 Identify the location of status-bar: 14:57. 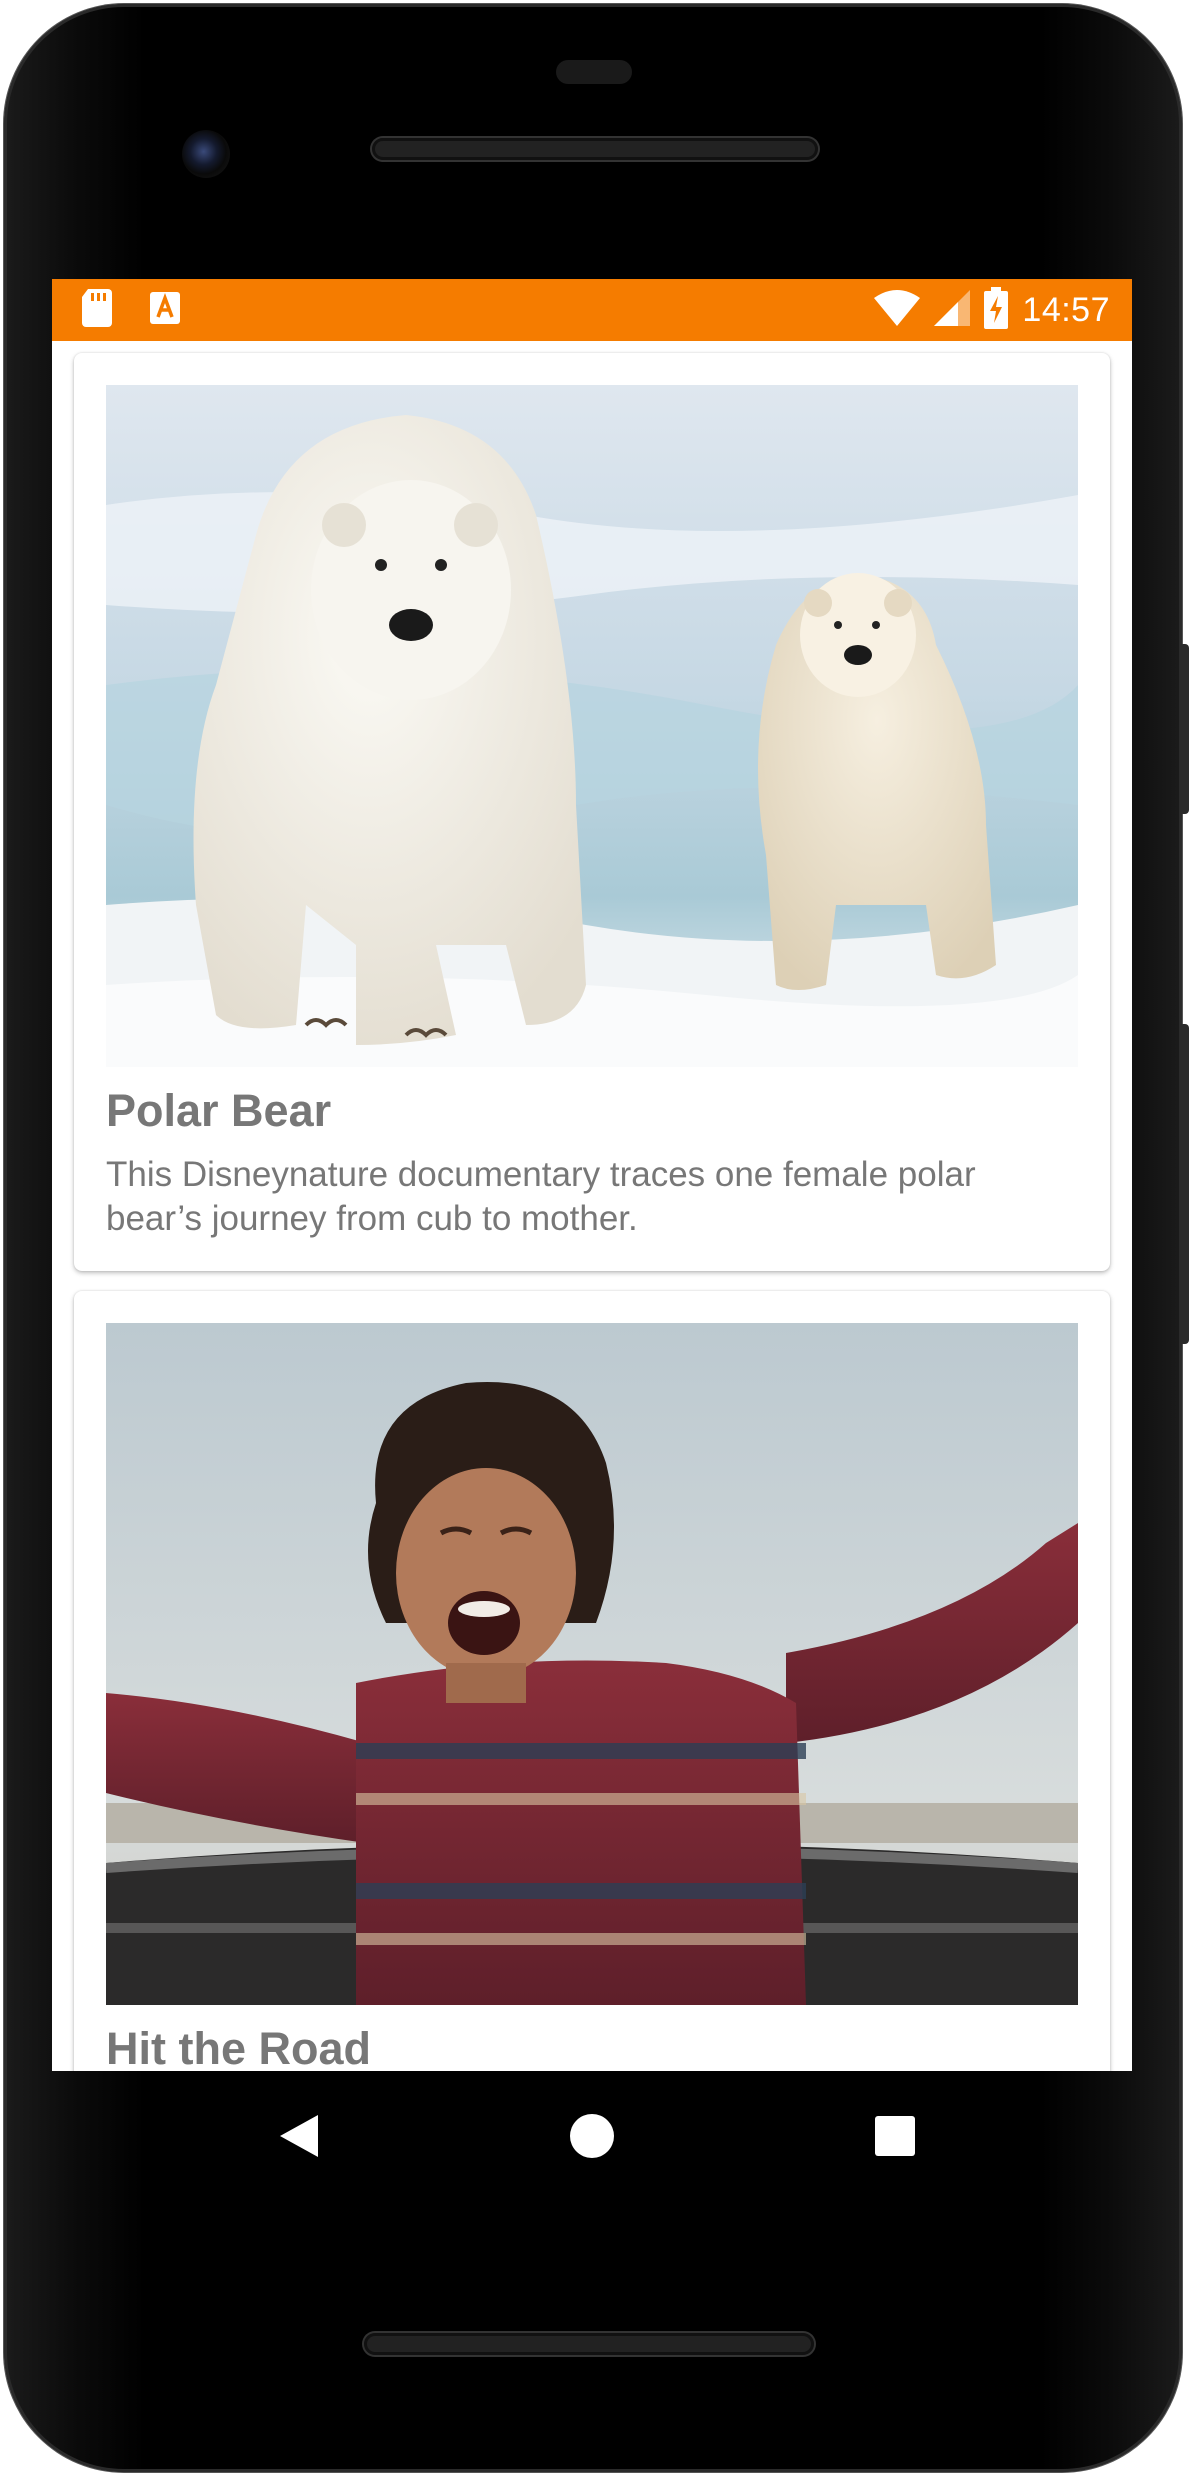
(592, 310).